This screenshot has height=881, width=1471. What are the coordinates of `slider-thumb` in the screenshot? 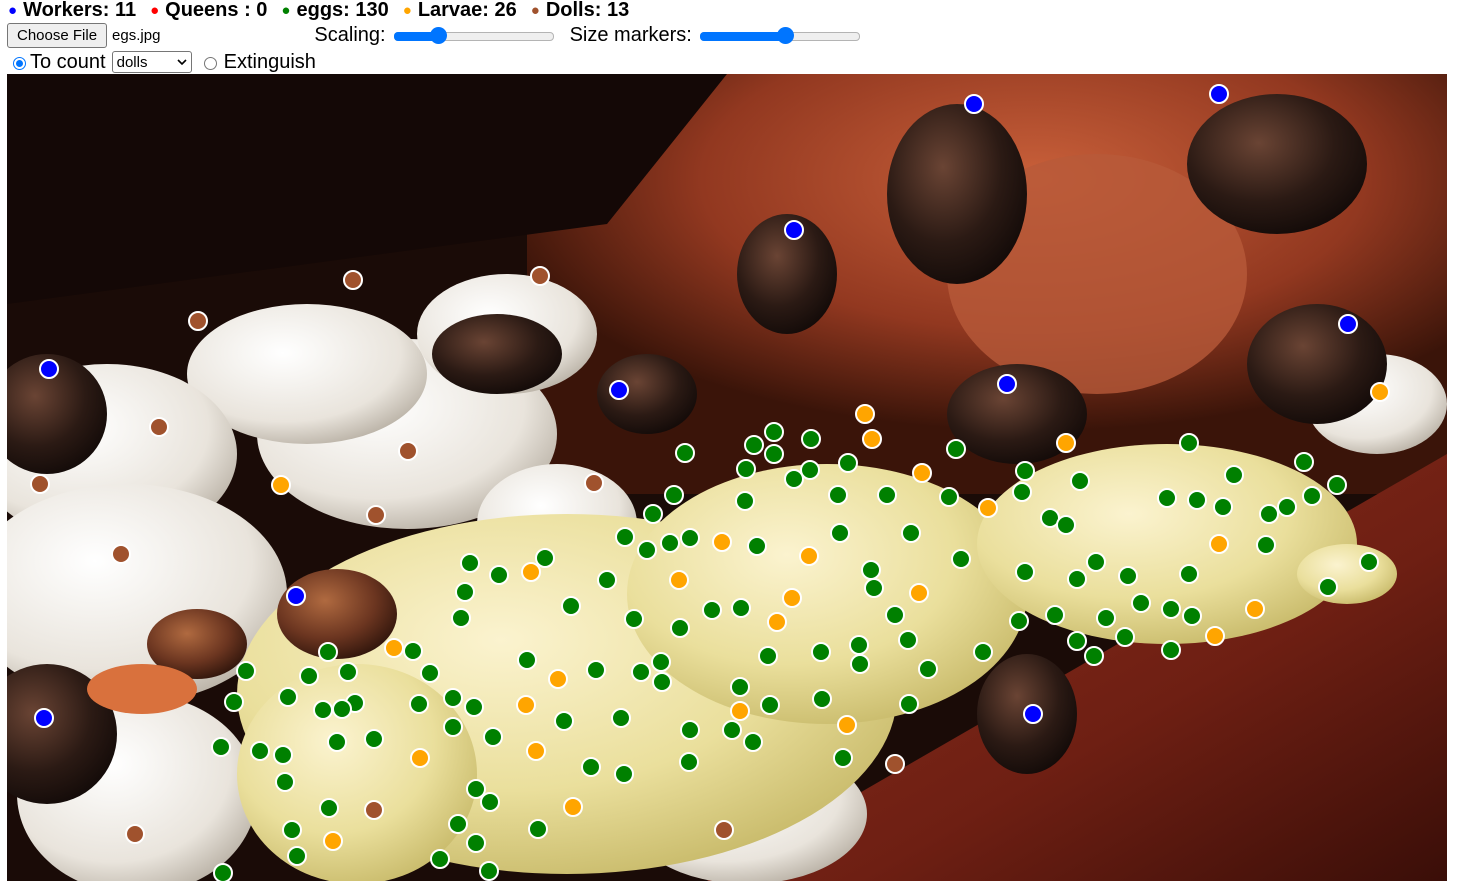 It's located at (439, 35).